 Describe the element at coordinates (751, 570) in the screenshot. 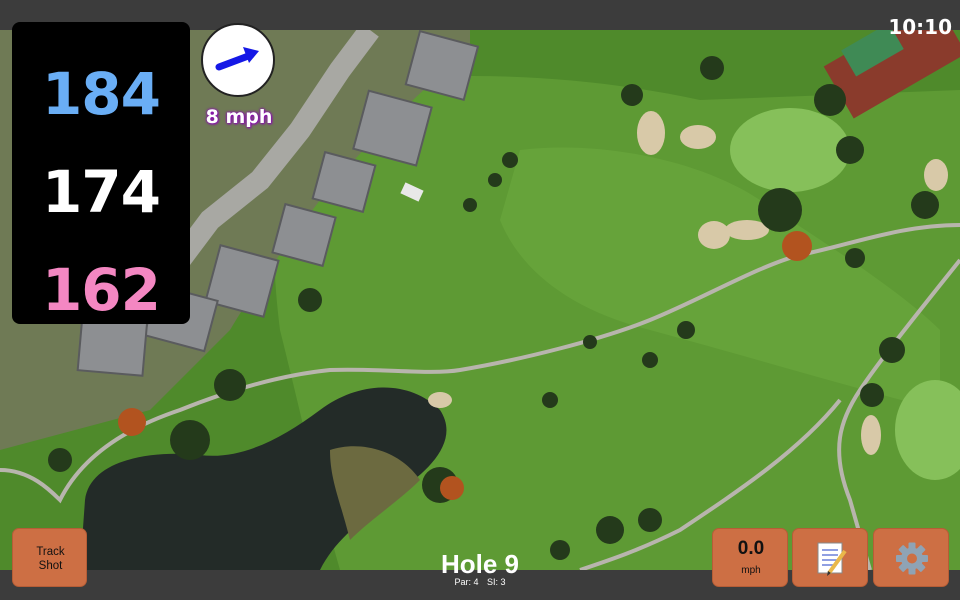

I see `speed-unit: mph` at that location.